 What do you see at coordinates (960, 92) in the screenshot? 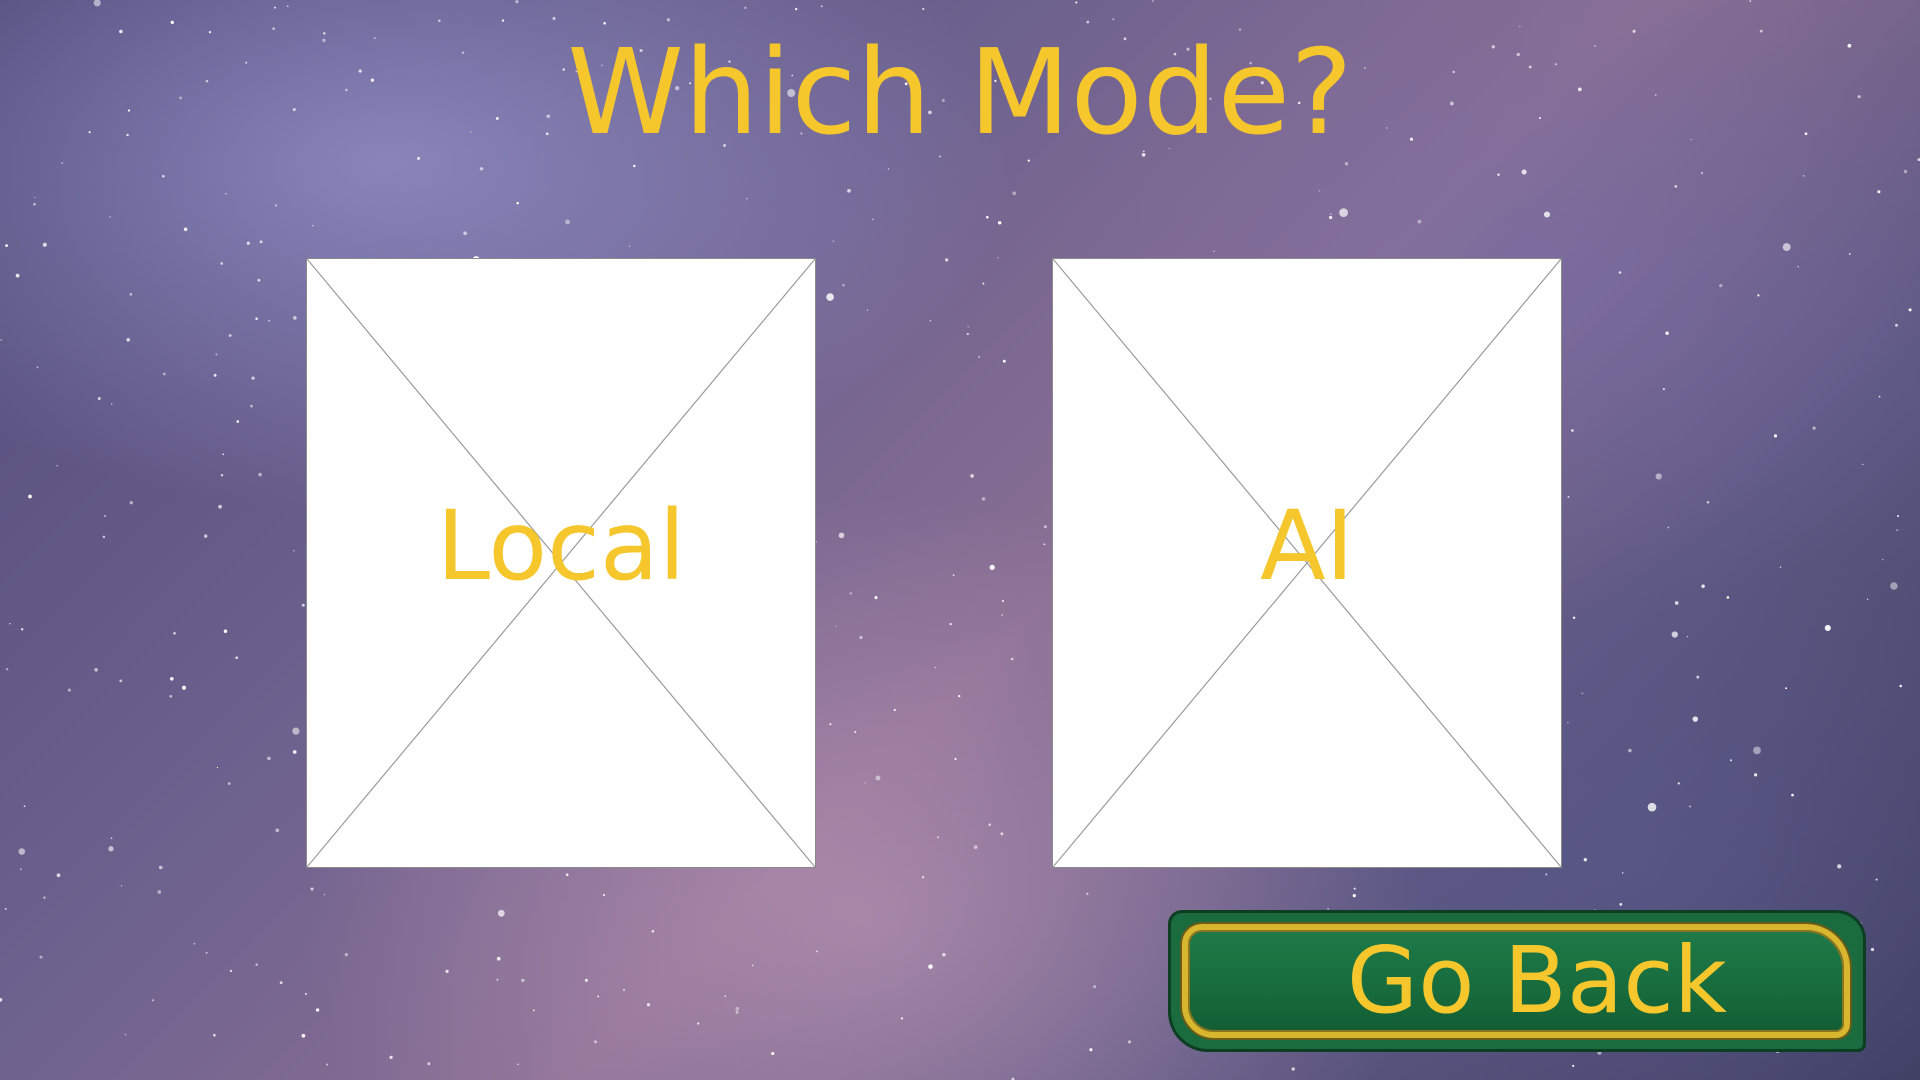
I see `page-title: Which Mode?` at bounding box center [960, 92].